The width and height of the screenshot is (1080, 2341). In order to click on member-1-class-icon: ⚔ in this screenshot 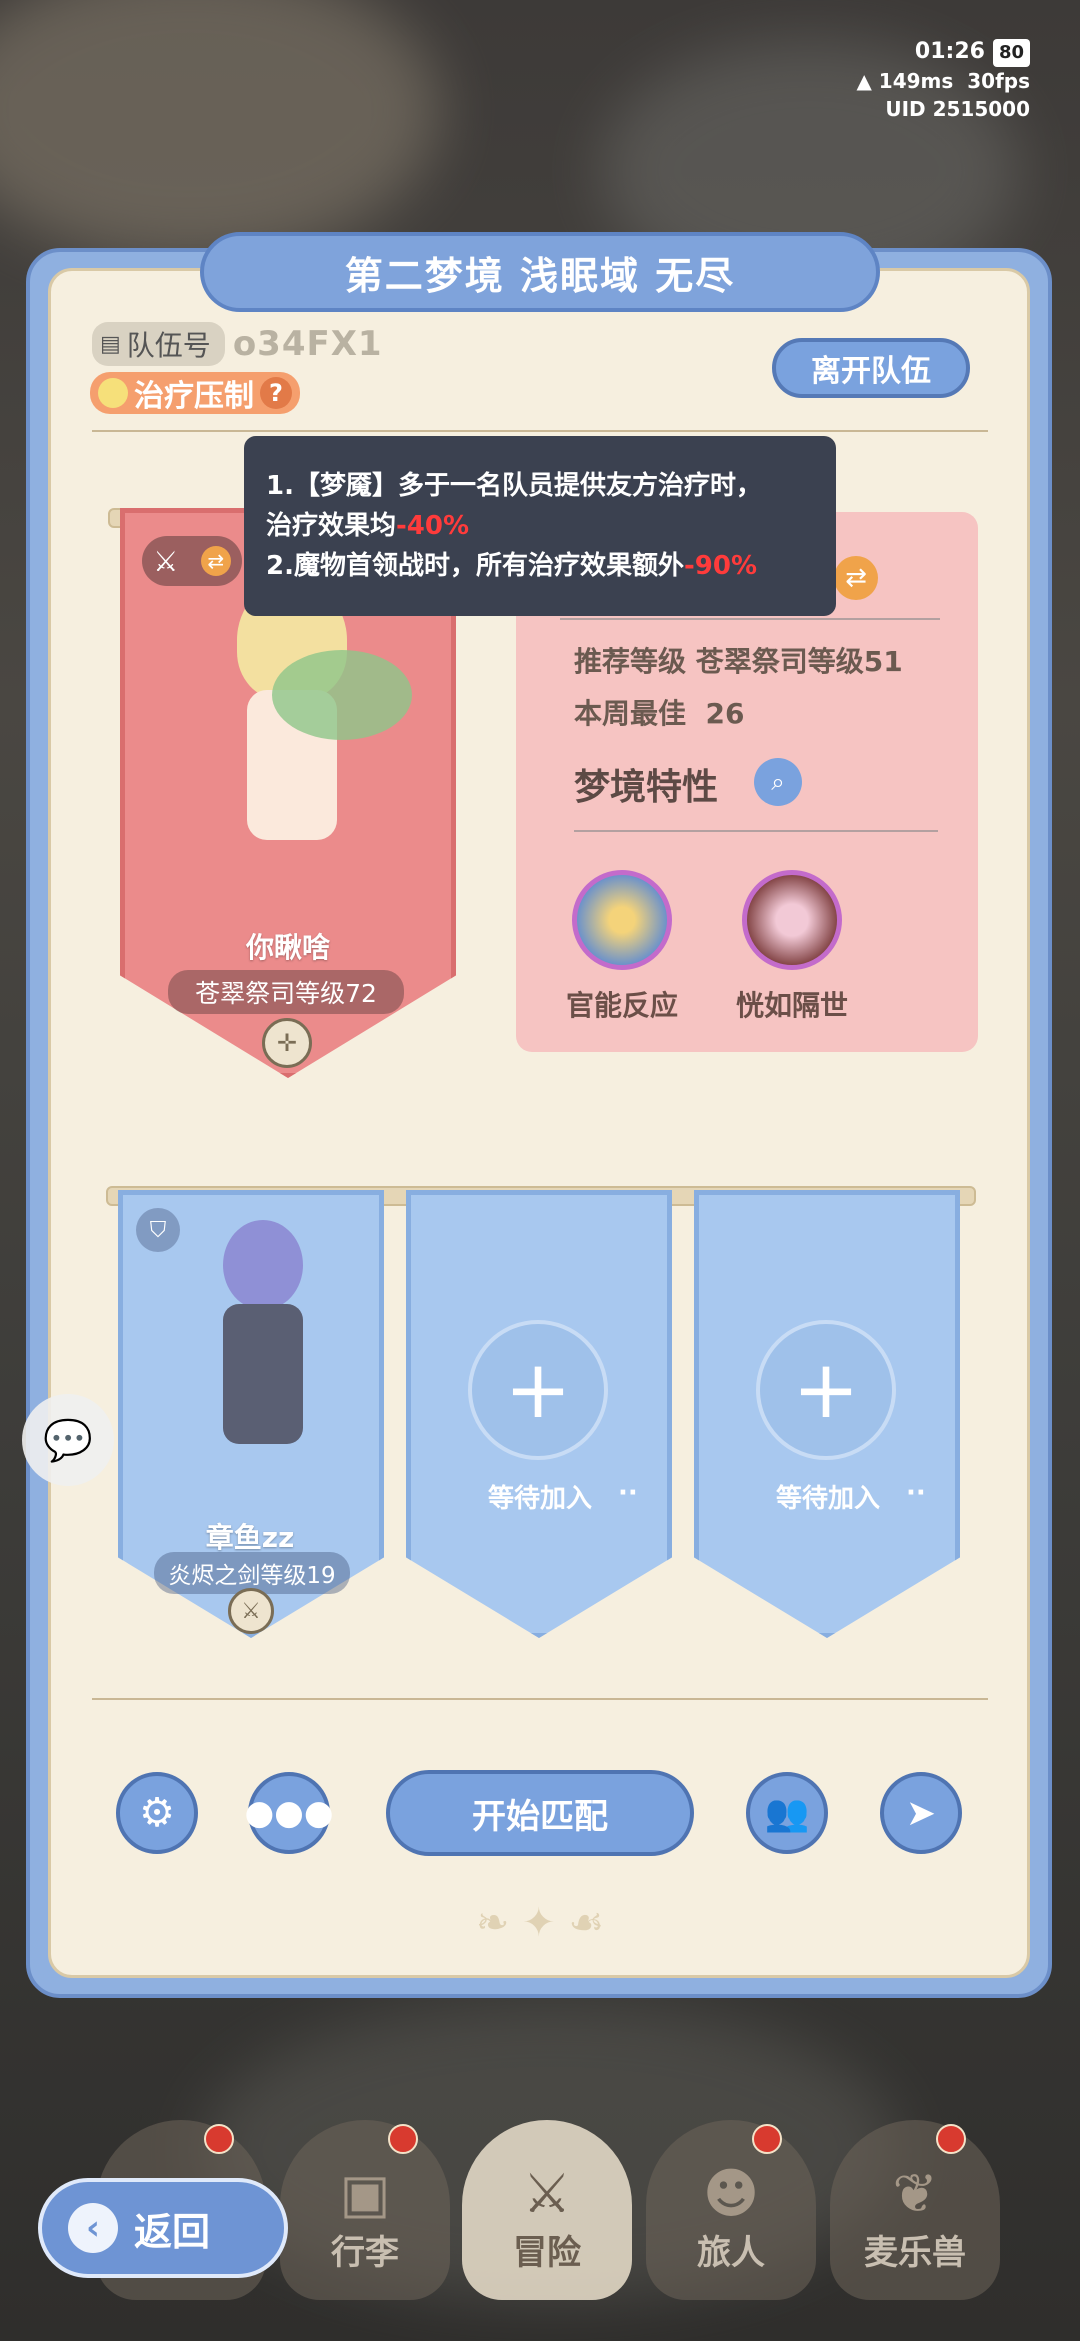, I will do `click(251, 1611)`.